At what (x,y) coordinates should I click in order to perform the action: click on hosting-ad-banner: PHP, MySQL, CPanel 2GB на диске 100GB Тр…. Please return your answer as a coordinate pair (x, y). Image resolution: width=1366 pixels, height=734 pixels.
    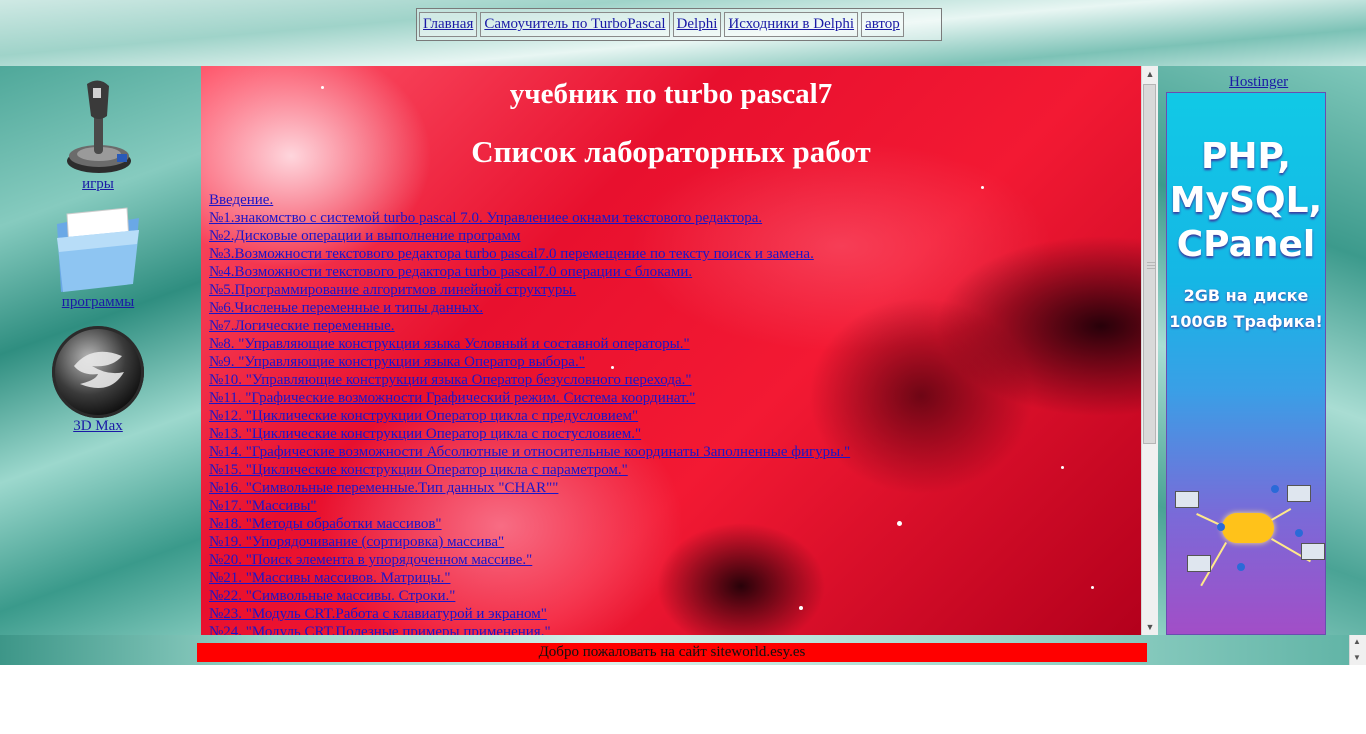
    Looking at the image, I should click on (1246, 363).